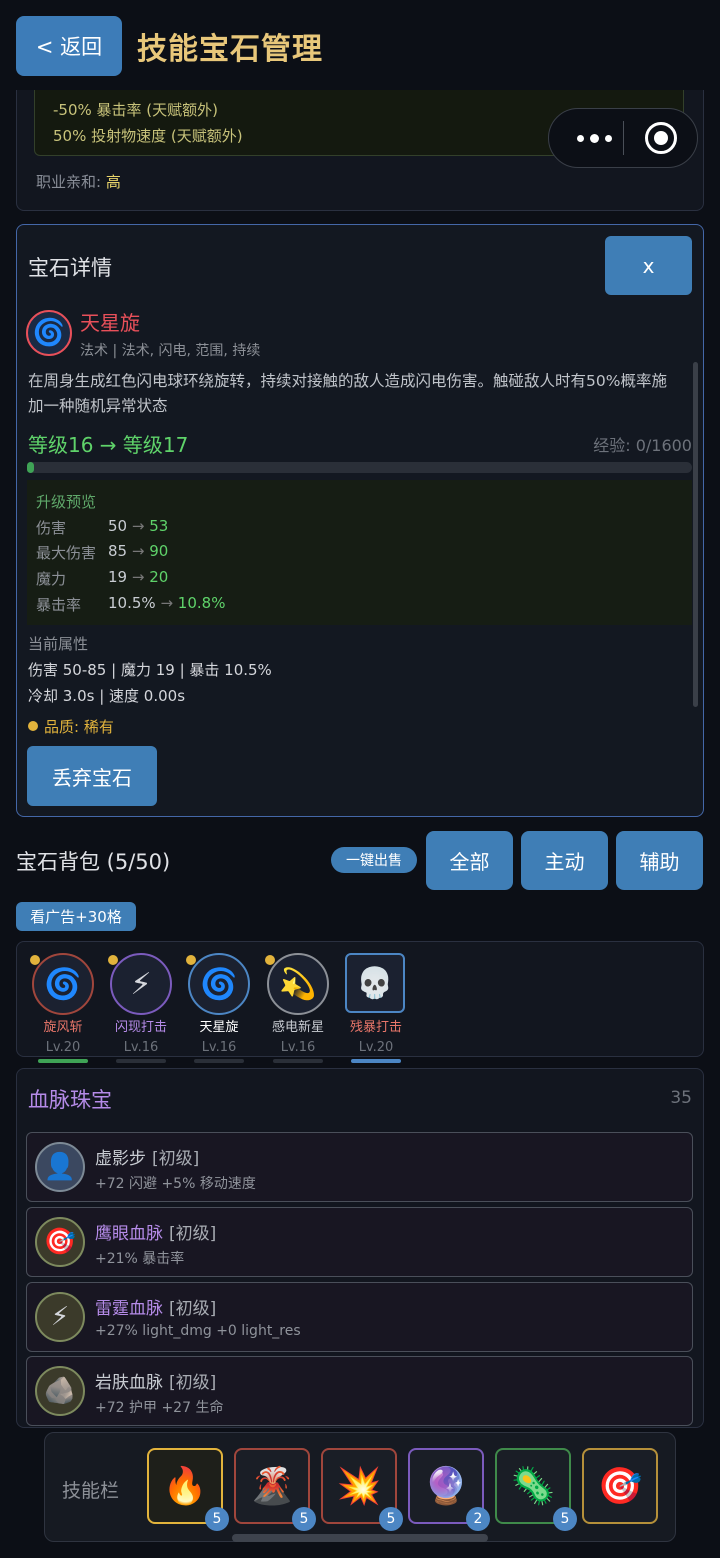 The image size is (720, 1558). Describe the element at coordinates (375, 983) in the screenshot. I see `skull-icon: 💀` at that location.